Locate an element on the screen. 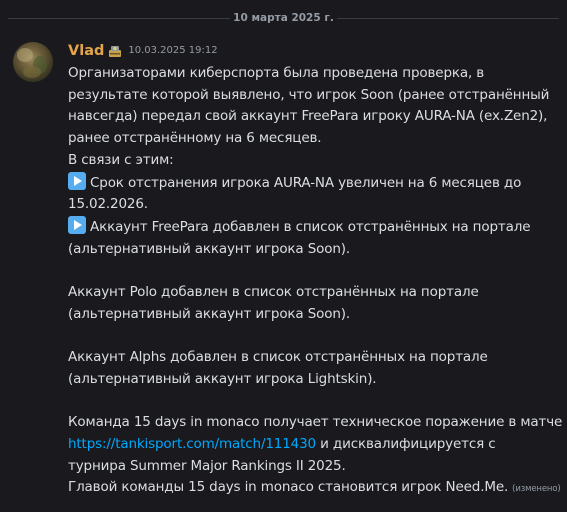 This screenshot has width=567, height=512. date-divider-label: 10 марта 2025 г. is located at coordinates (283, 18).